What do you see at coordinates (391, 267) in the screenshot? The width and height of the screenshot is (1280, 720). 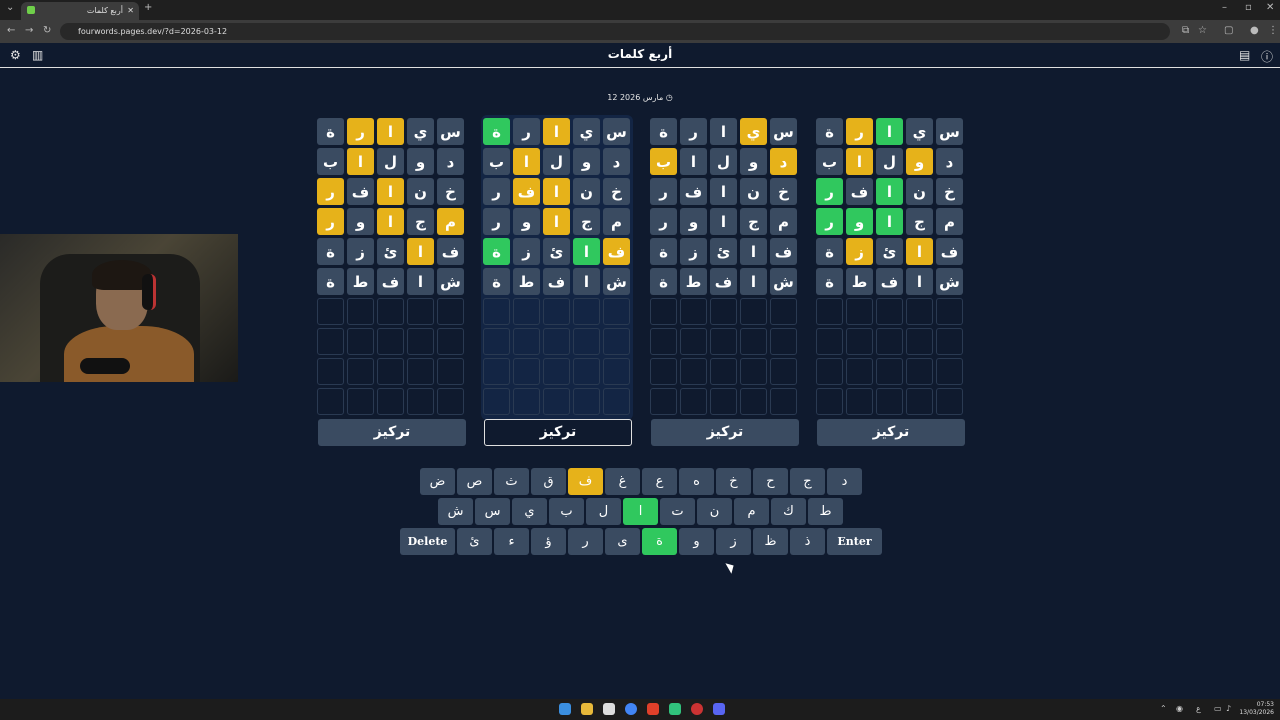 I see `word-board-4: سيارةدولابخنافرمجاورفائزةشافطة` at bounding box center [391, 267].